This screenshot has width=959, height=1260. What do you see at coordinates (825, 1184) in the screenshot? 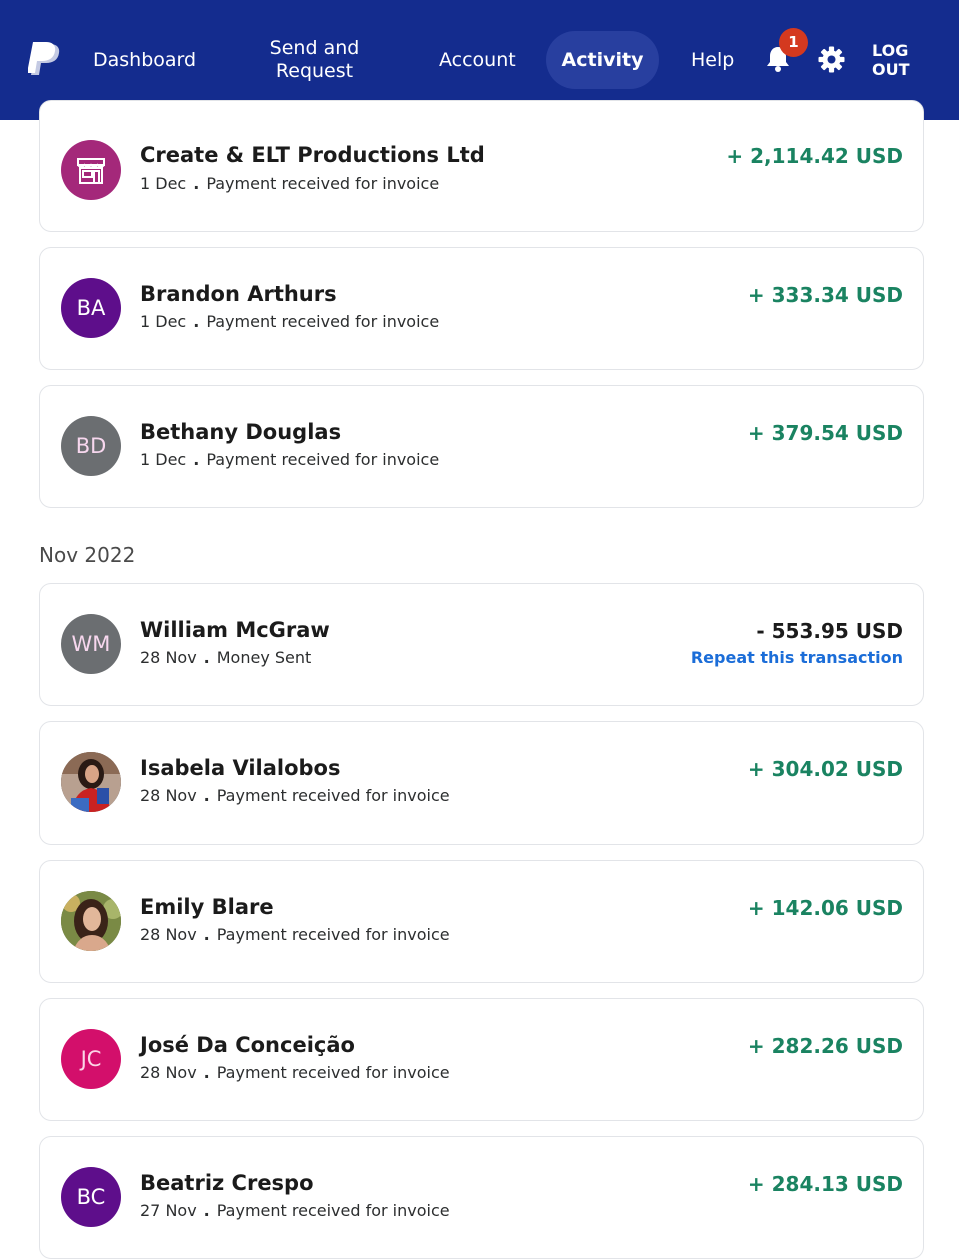
I see `transaction-amount: + 284.13 USD` at bounding box center [825, 1184].